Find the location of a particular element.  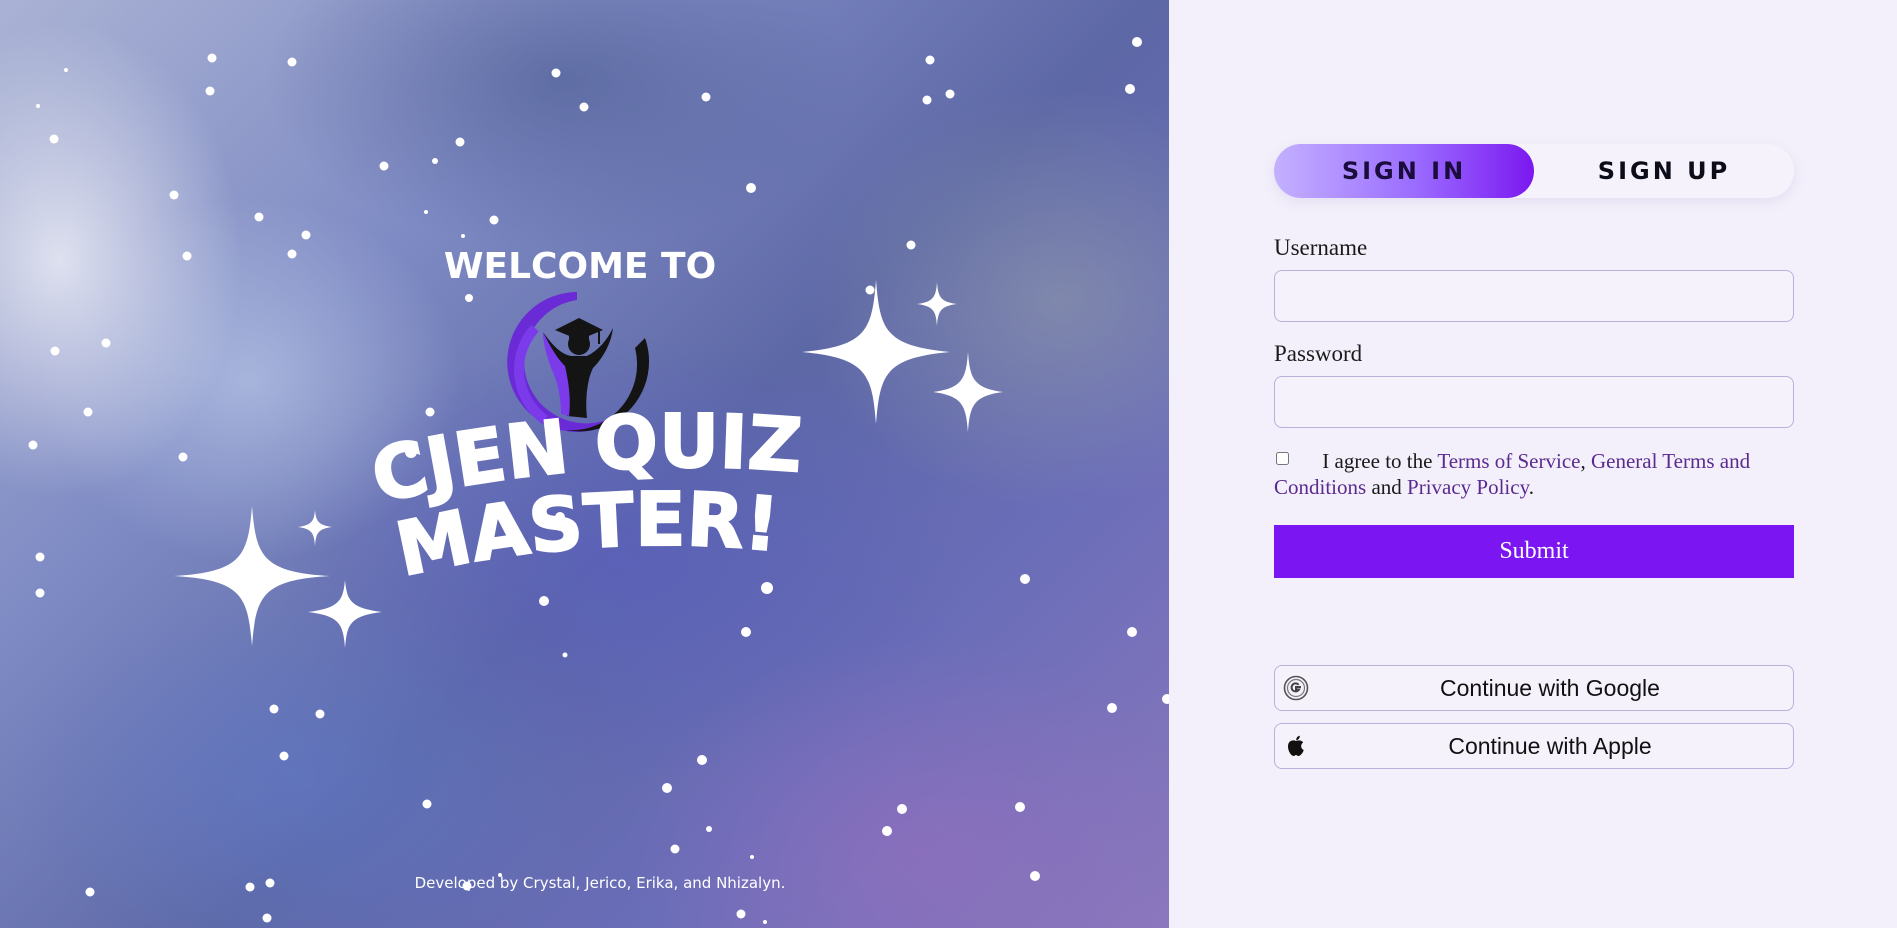

app-title: CJEN QUIZ MASTER! is located at coordinates (584, 500).